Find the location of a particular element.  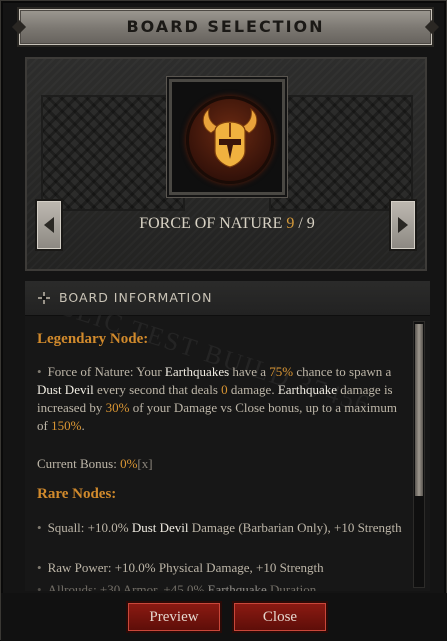

current-bonus-line: Current Bonus: 0%[x] is located at coordinates (221, 464).